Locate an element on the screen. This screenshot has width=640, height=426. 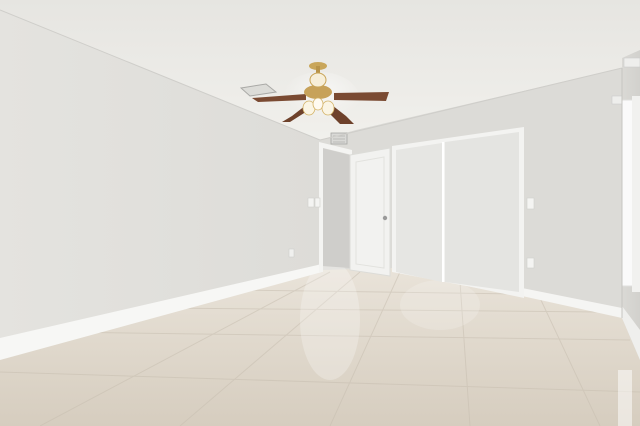
wall-box is located at coordinates (617, 100).